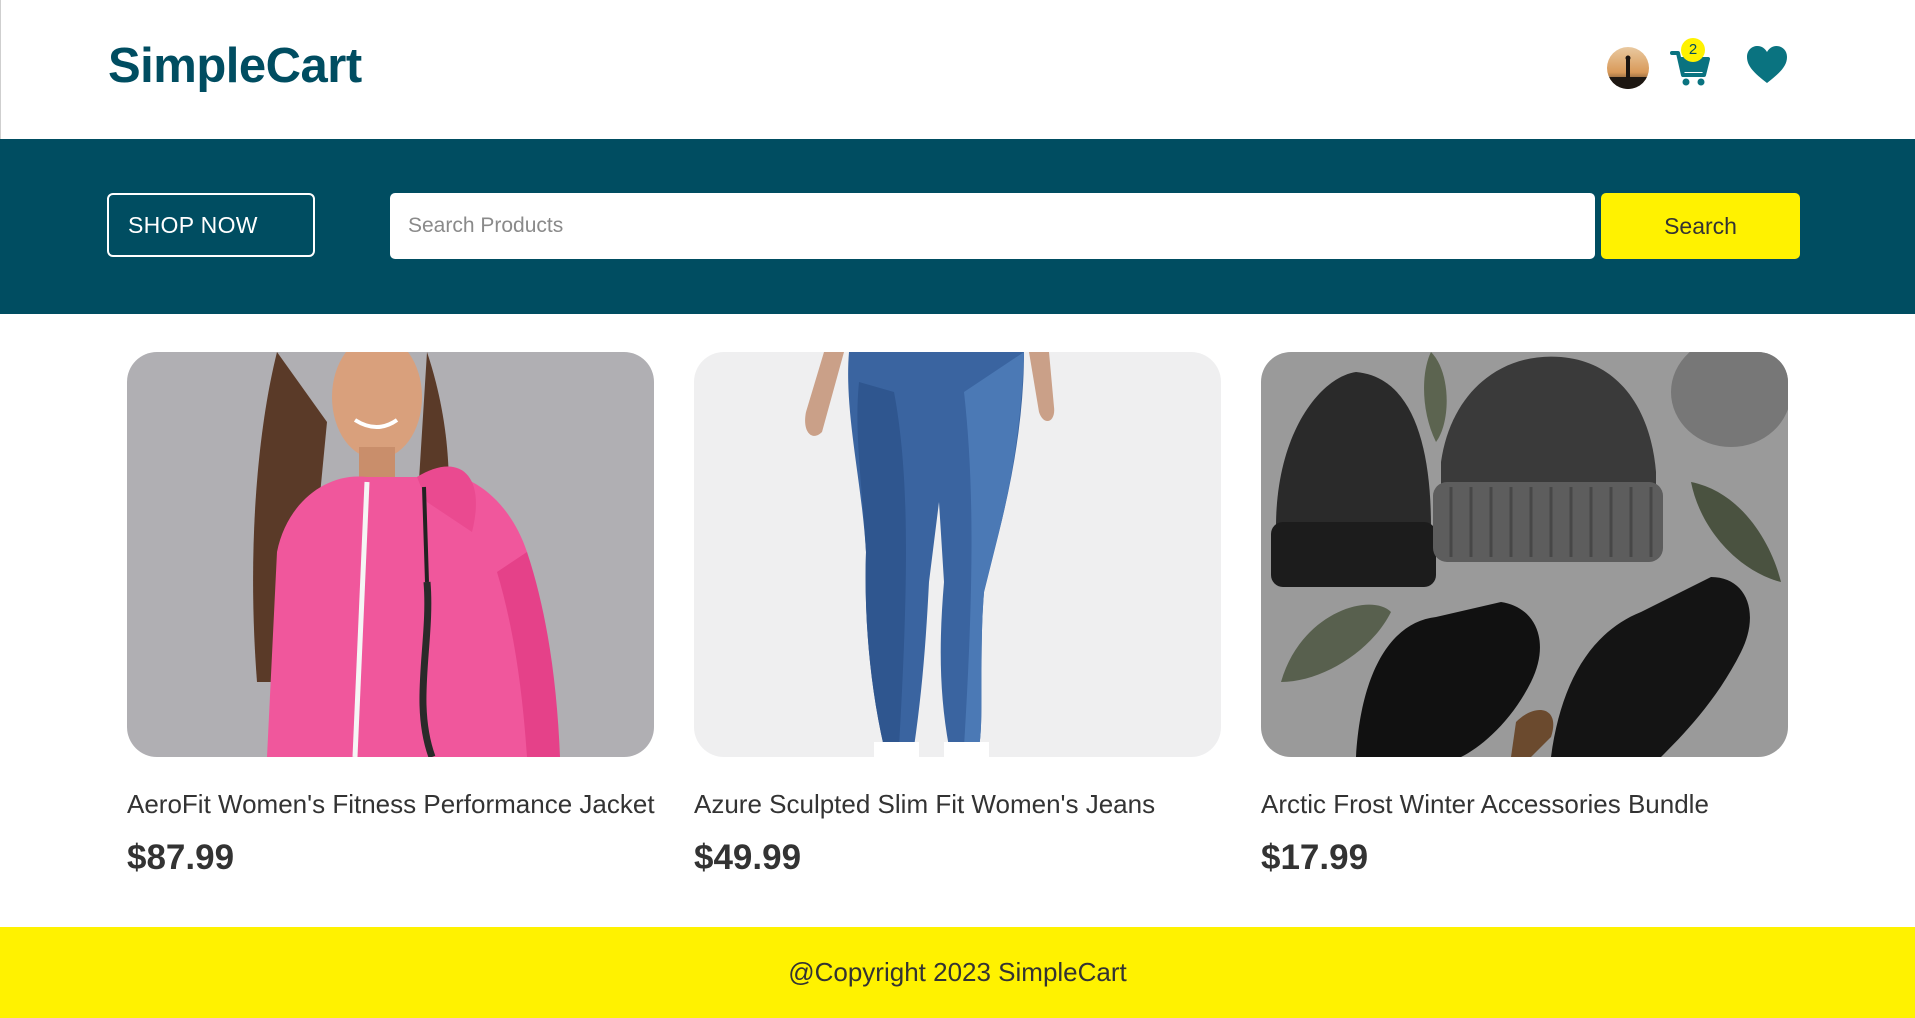 This screenshot has width=1915, height=1018. Describe the element at coordinates (390, 554) in the screenshot. I see `product-image-pink-jacket` at that location.